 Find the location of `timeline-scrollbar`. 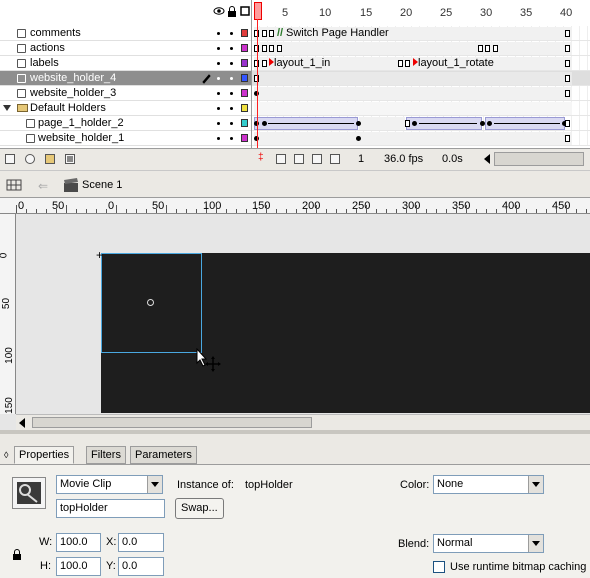

timeline-scrollbar is located at coordinates (539, 159).